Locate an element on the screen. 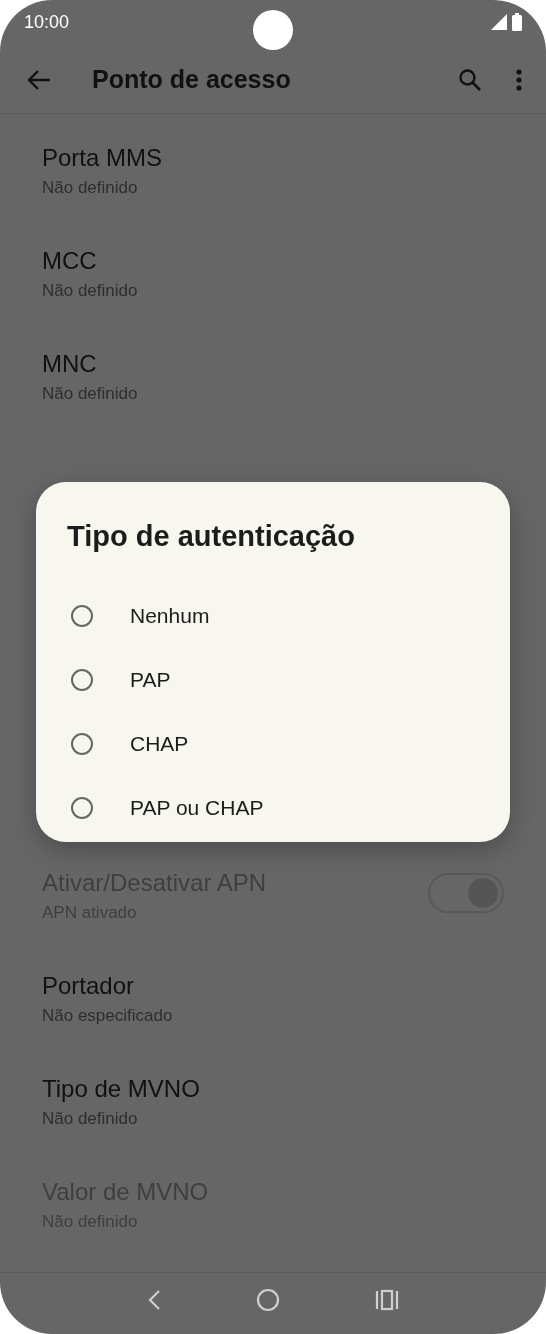 The width and height of the screenshot is (546, 1334). option-label: PAP ou CHAP is located at coordinates (197, 808).